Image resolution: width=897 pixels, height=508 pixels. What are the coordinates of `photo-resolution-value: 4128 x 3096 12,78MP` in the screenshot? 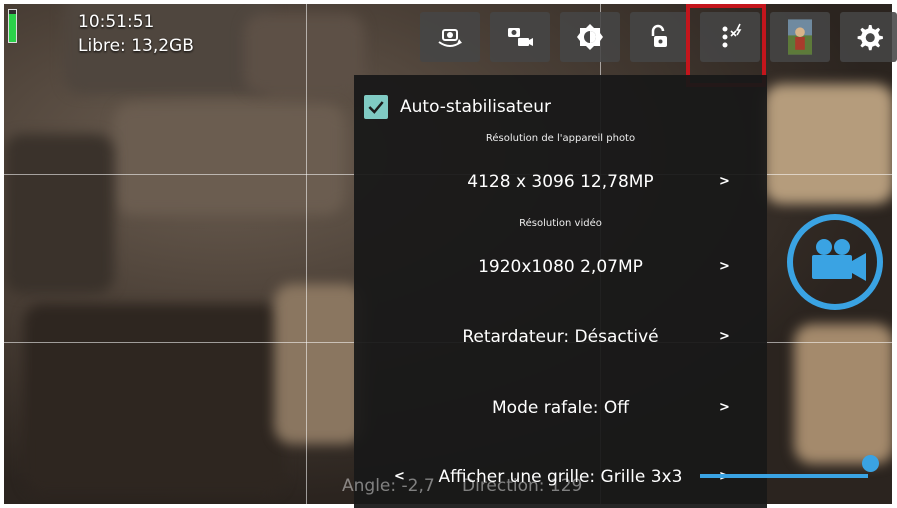 It's located at (560, 182).